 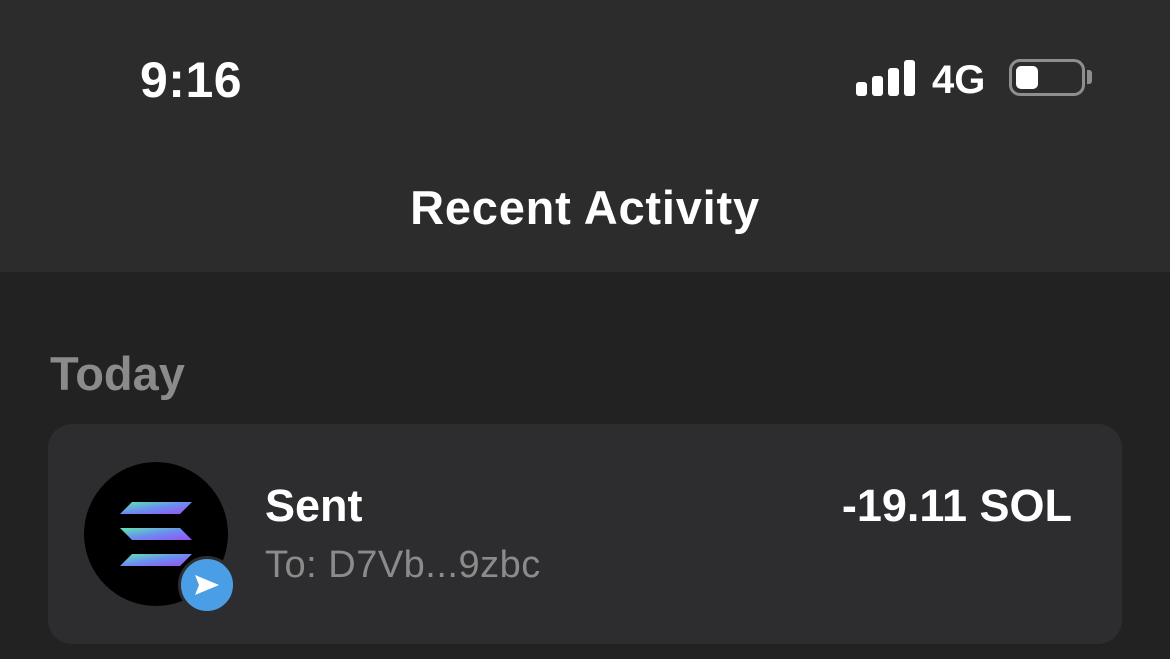 What do you see at coordinates (314, 505) in the screenshot?
I see `activity-title: Sent` at bounding box center [314, 505].